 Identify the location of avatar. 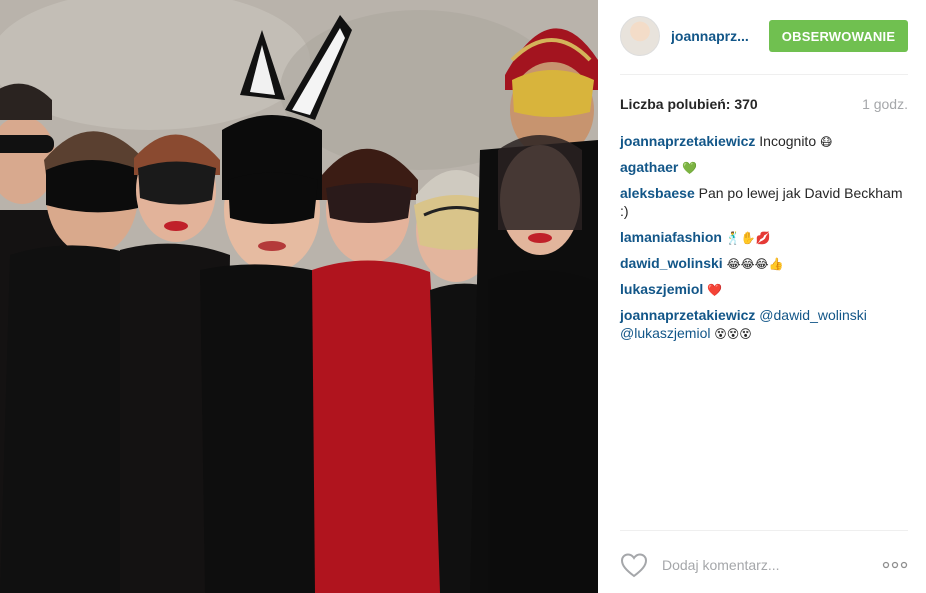
(640, 36).